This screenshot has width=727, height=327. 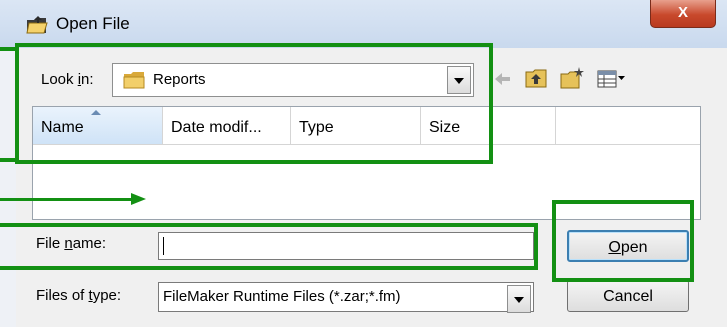 I want to click on file-type-value: FileMaker Runtime Files (*.zar;*.fm), so click(x=282, y=296).